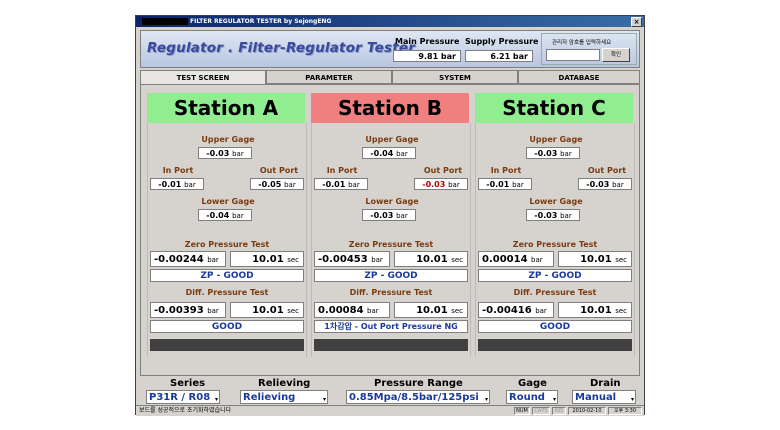  Describe the element at coordinates (418, 383) in the screenshot. I see `pressure-range-label: Pressure Range` at that location.